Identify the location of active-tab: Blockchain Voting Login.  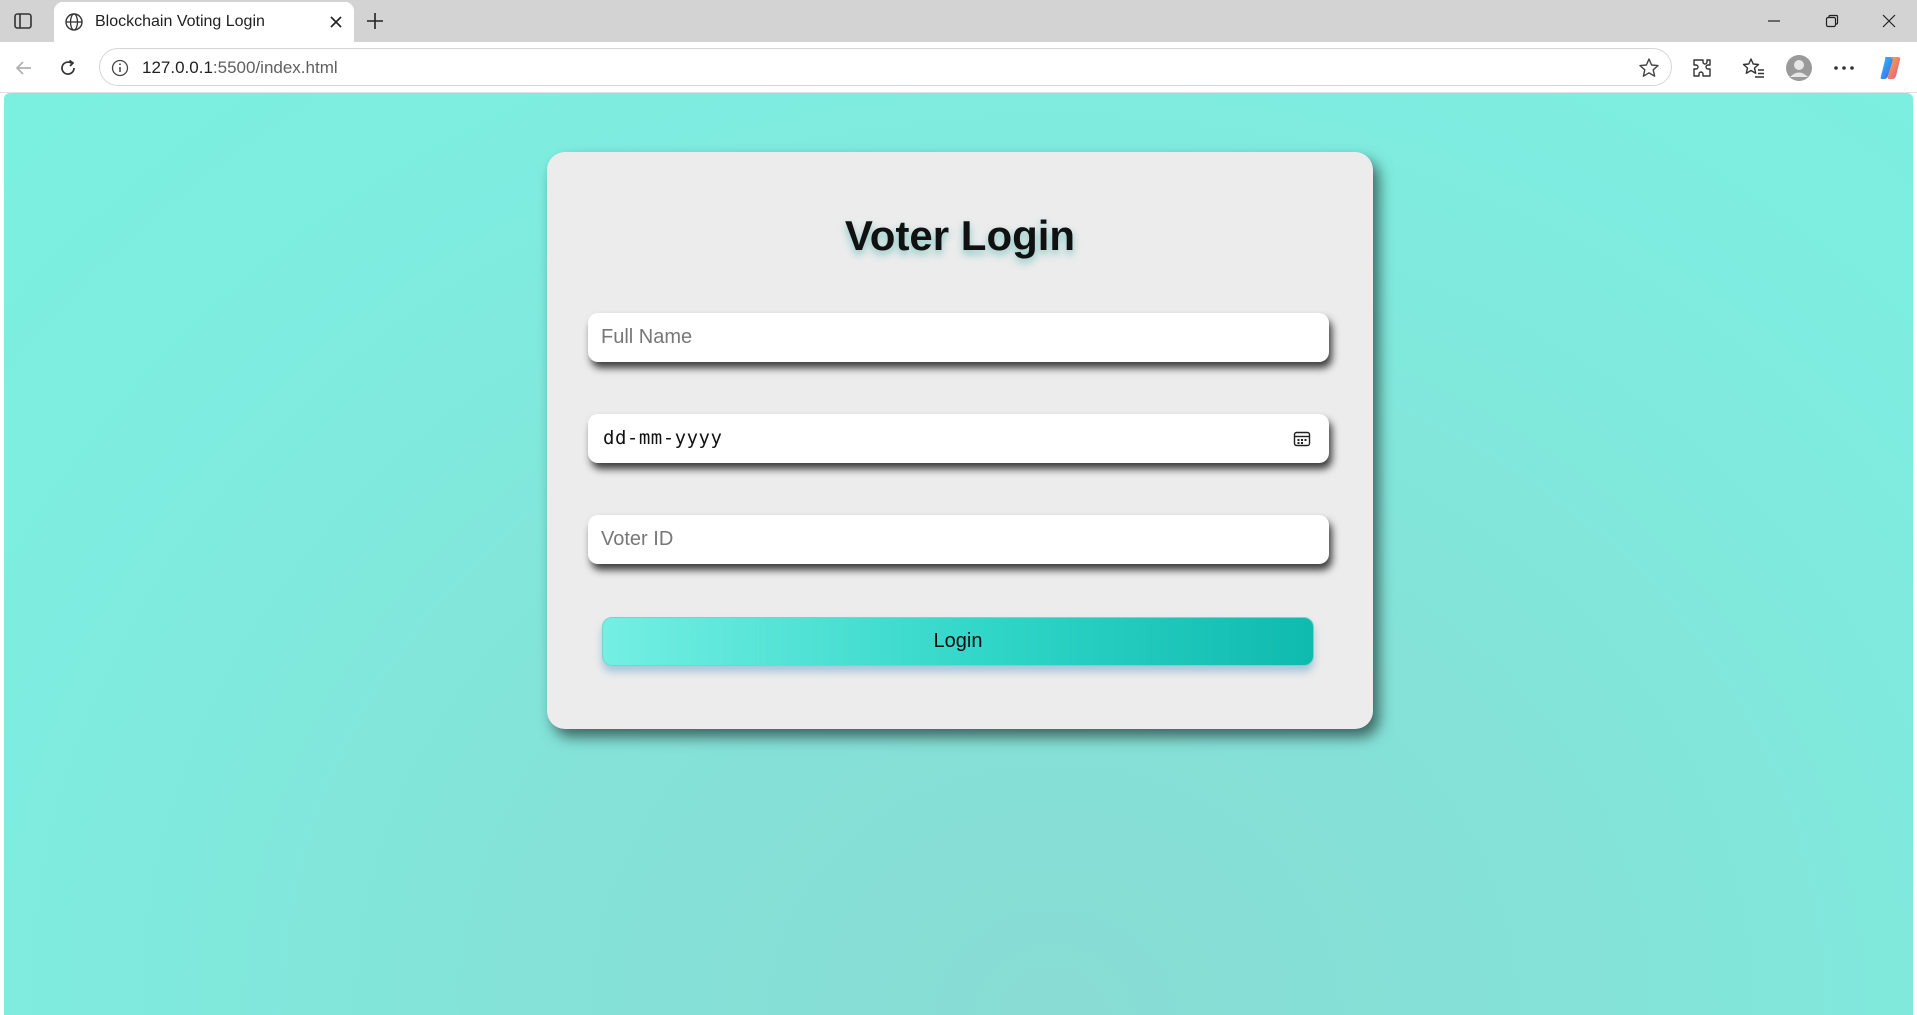
(204, 22).